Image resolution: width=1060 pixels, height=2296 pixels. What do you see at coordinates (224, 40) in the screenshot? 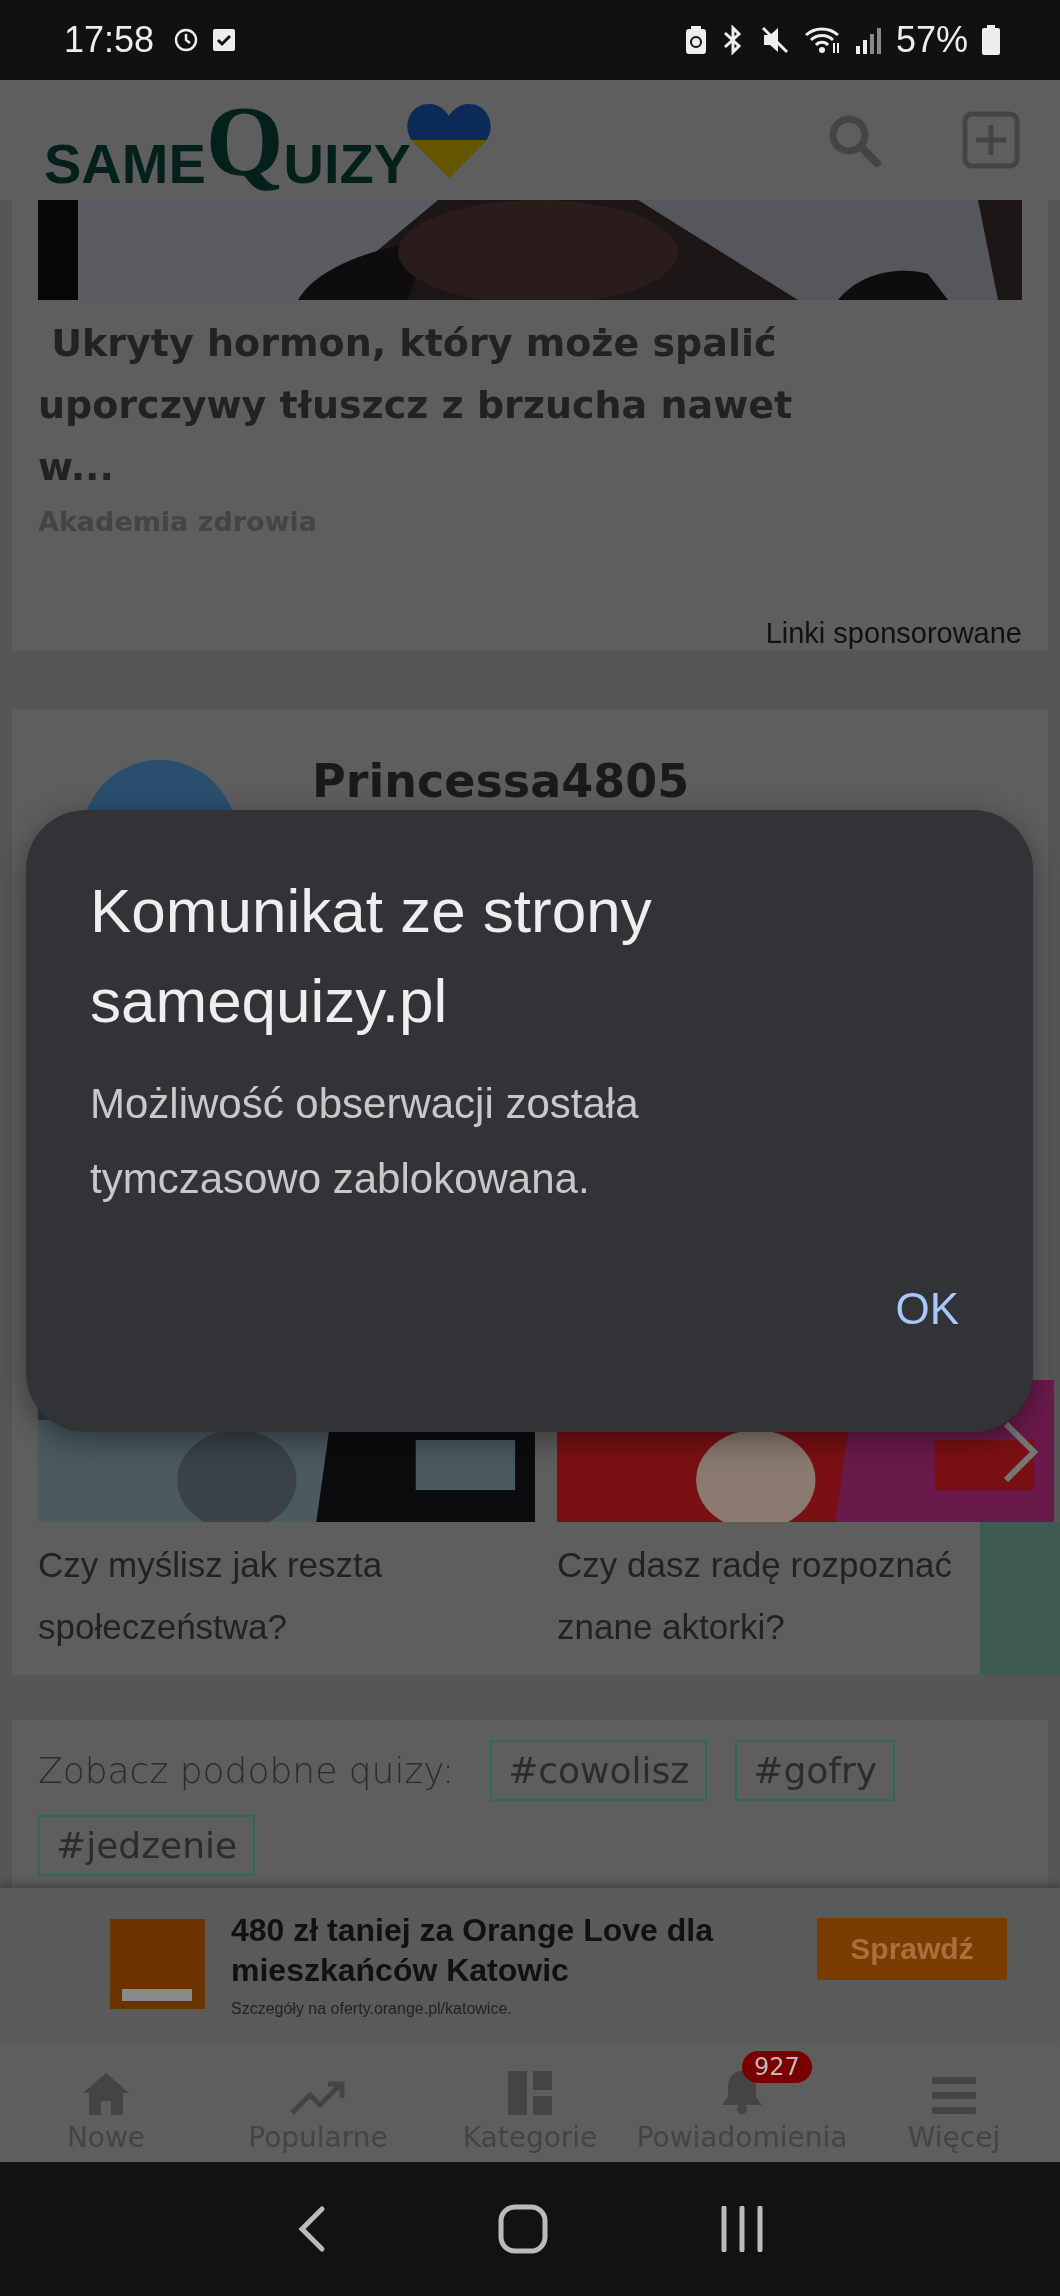
I see `checkbox-icon` at bounding box center [224, 40].